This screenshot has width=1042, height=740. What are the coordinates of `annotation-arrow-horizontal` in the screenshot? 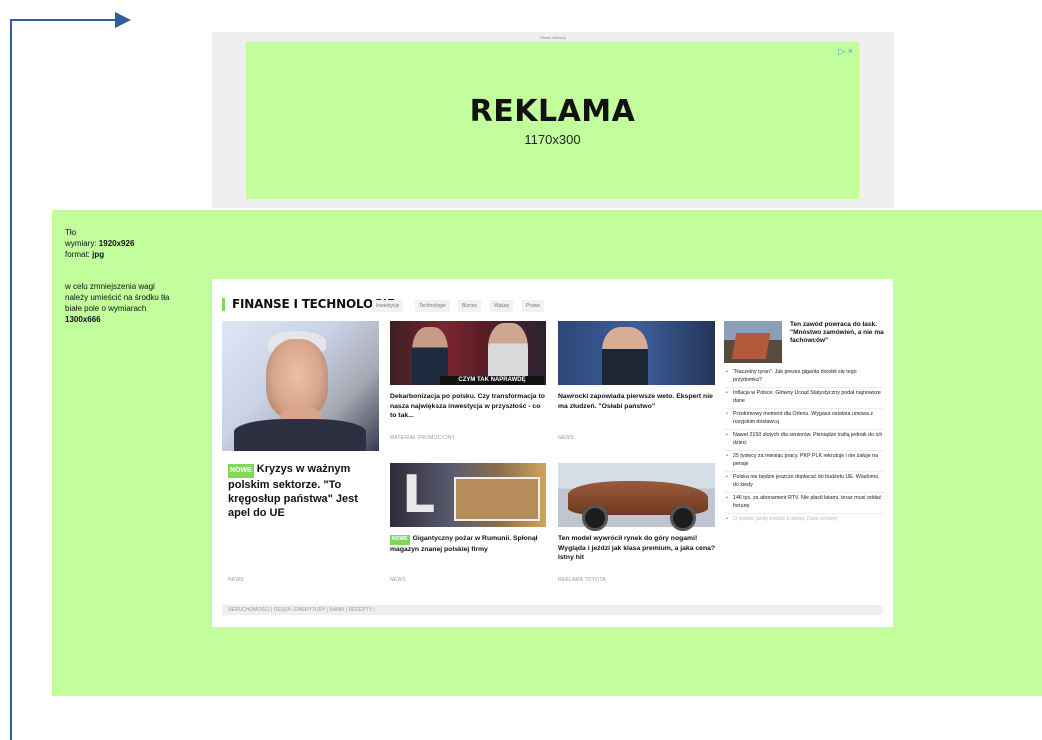 It's located at (63, 20).